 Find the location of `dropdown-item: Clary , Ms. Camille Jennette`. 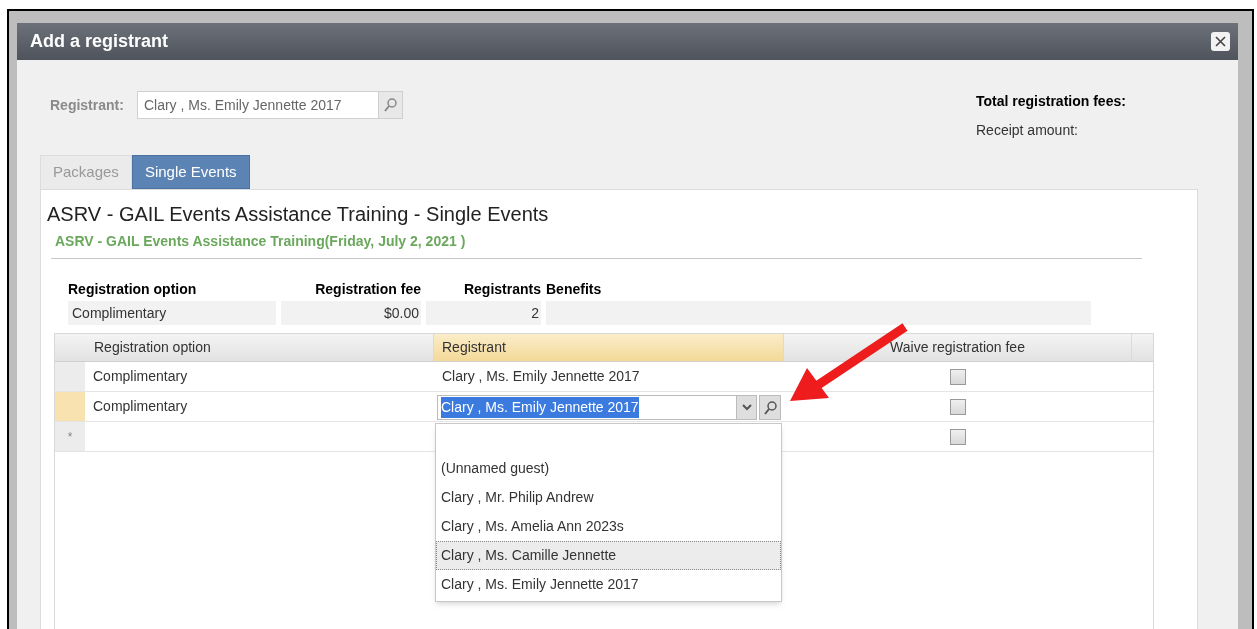

dropdown-item: Clary , Ms. Camille Jennette is located at coordinates (608, 555).